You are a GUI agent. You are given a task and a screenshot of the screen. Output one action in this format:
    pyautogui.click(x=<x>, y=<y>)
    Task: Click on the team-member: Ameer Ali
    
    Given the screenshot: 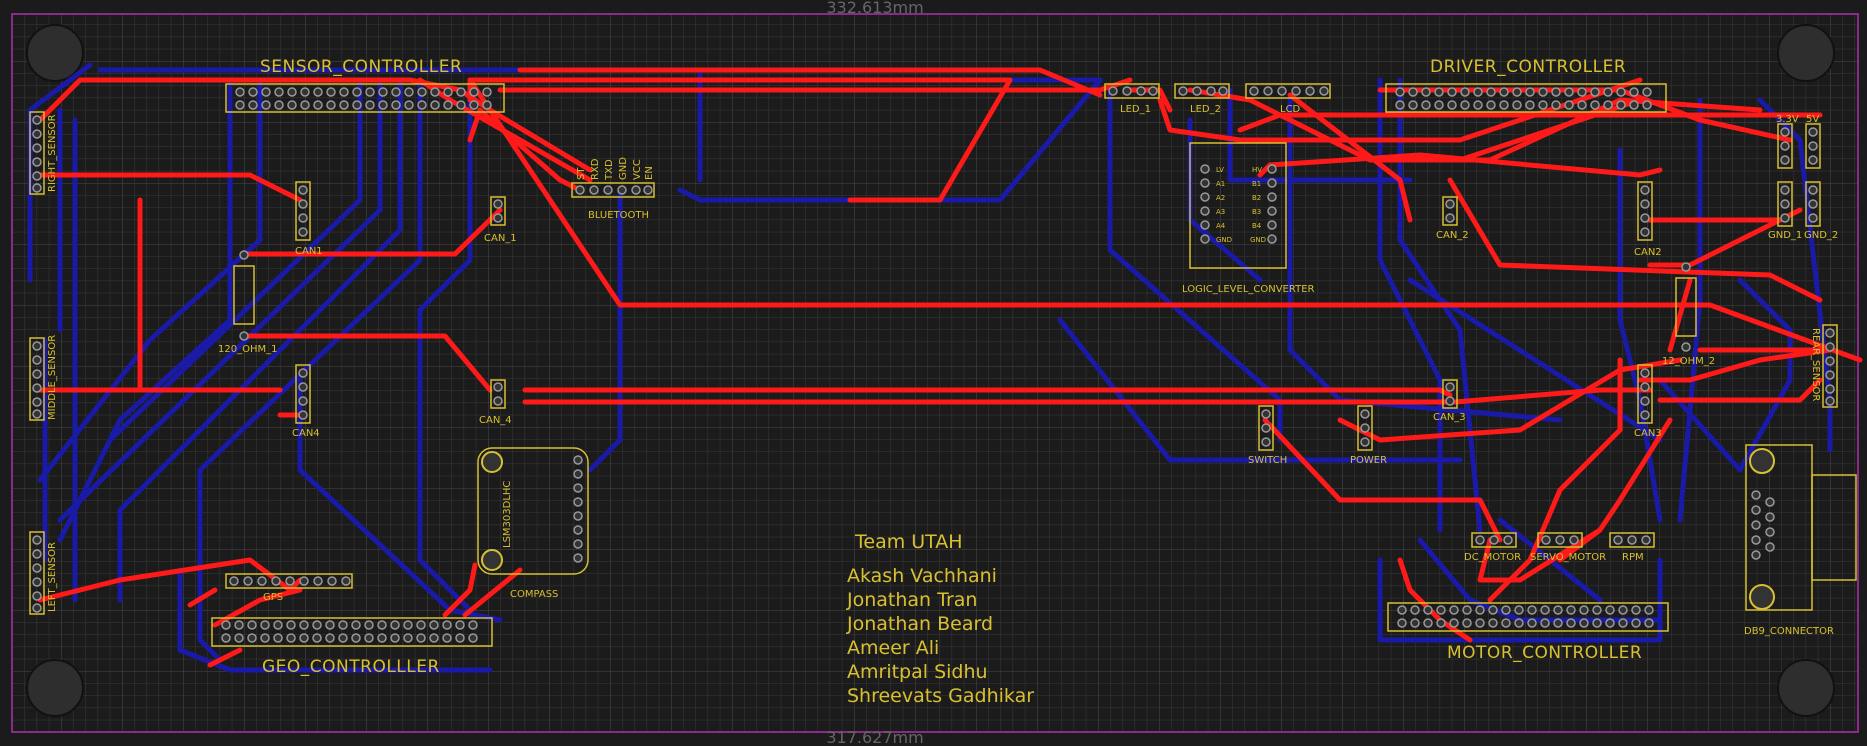 What is the action you would take?
    pyautogui.click(x=893, y=648)
    